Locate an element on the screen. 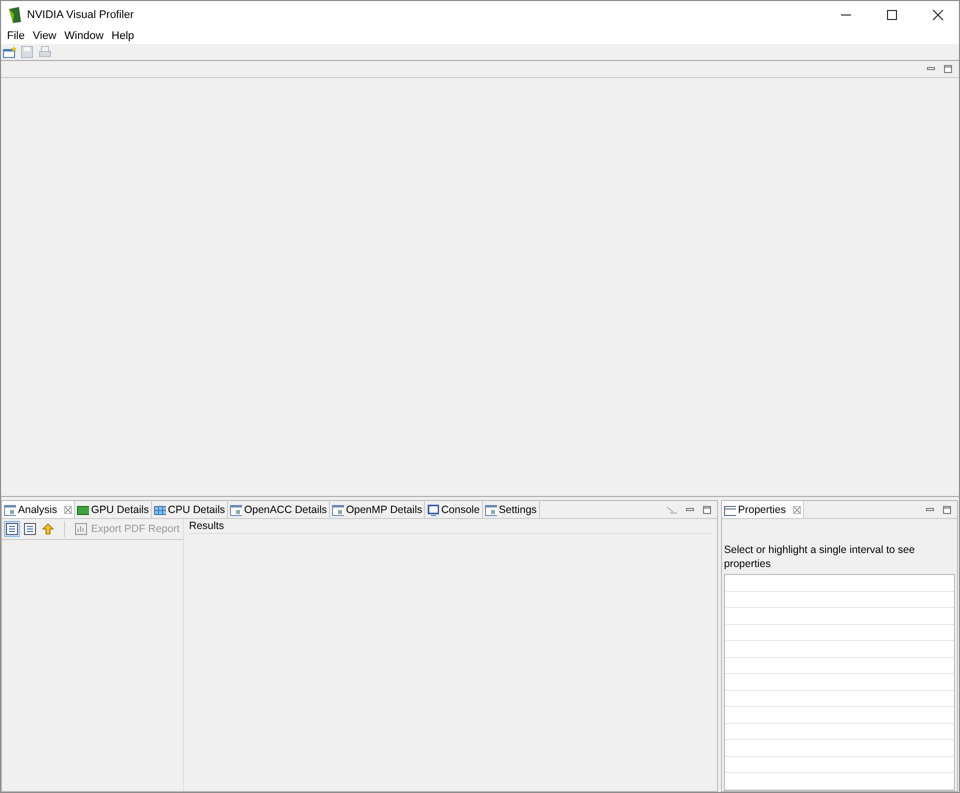 The image size is (960, 793). window-title: NVIDIA Visual Profiler is located at coordinates (81, 14).